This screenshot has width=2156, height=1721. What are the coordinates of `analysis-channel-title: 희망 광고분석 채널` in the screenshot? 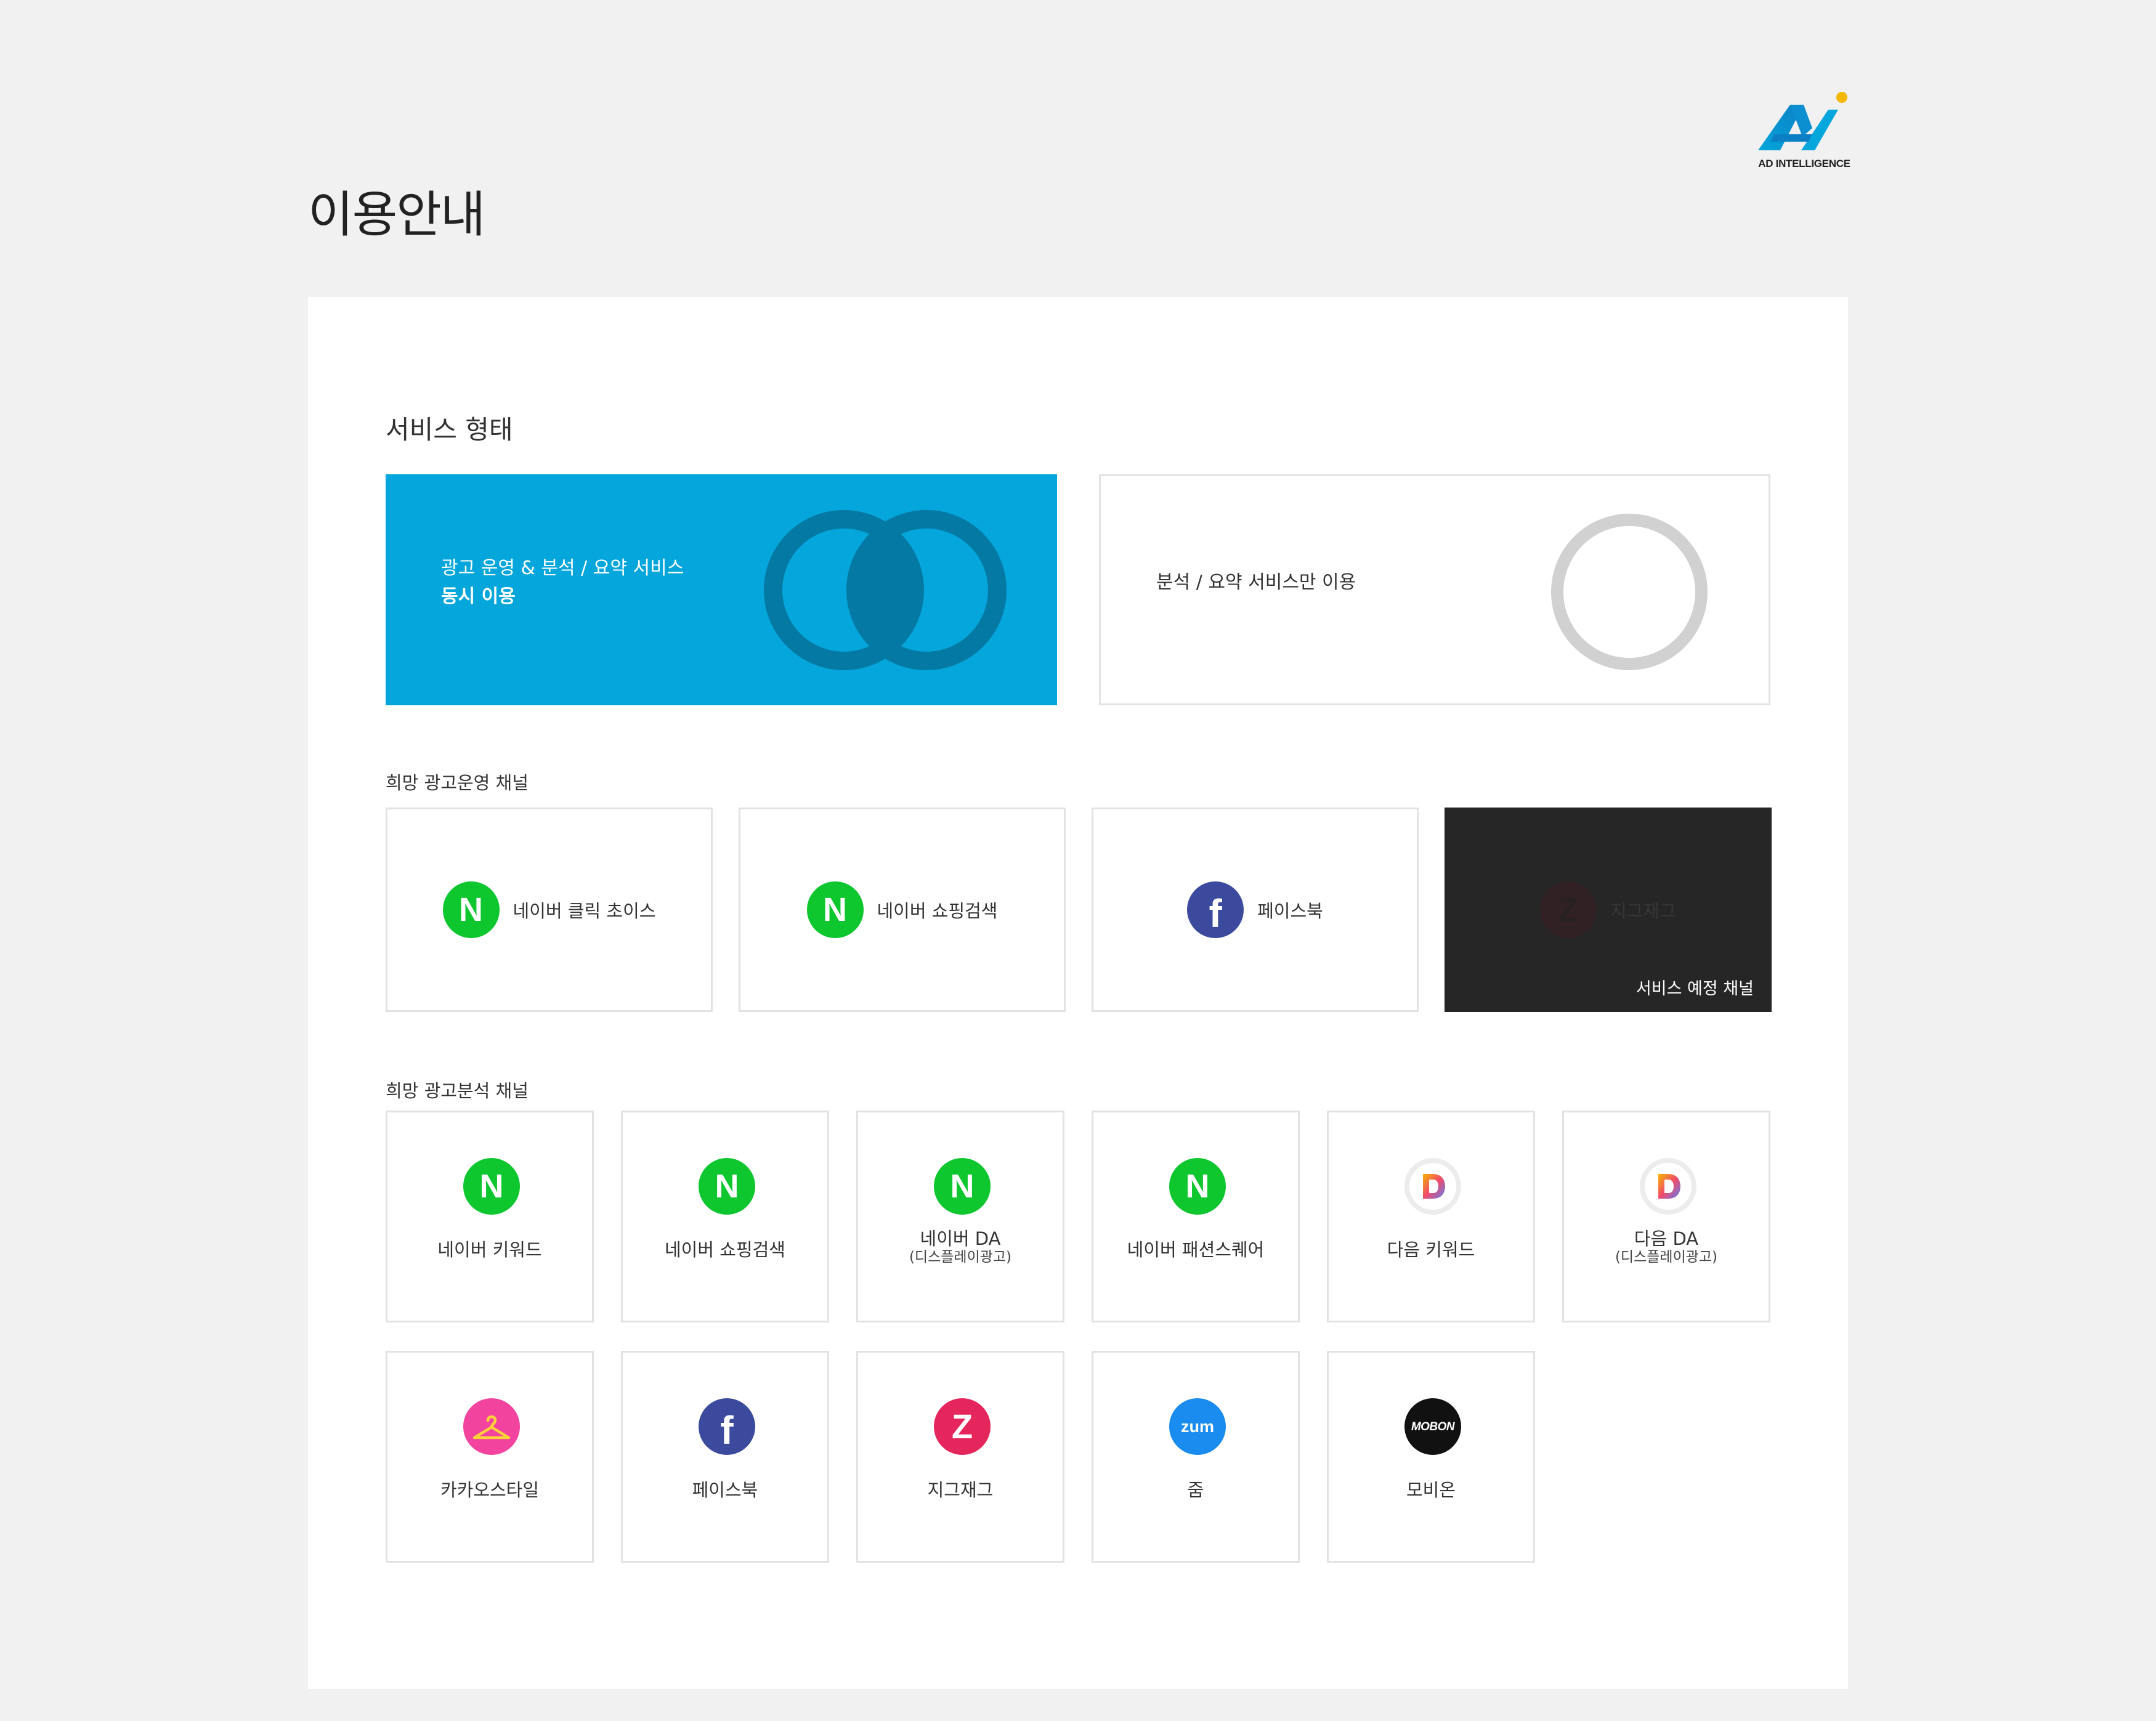 It's located at (457, 1090).